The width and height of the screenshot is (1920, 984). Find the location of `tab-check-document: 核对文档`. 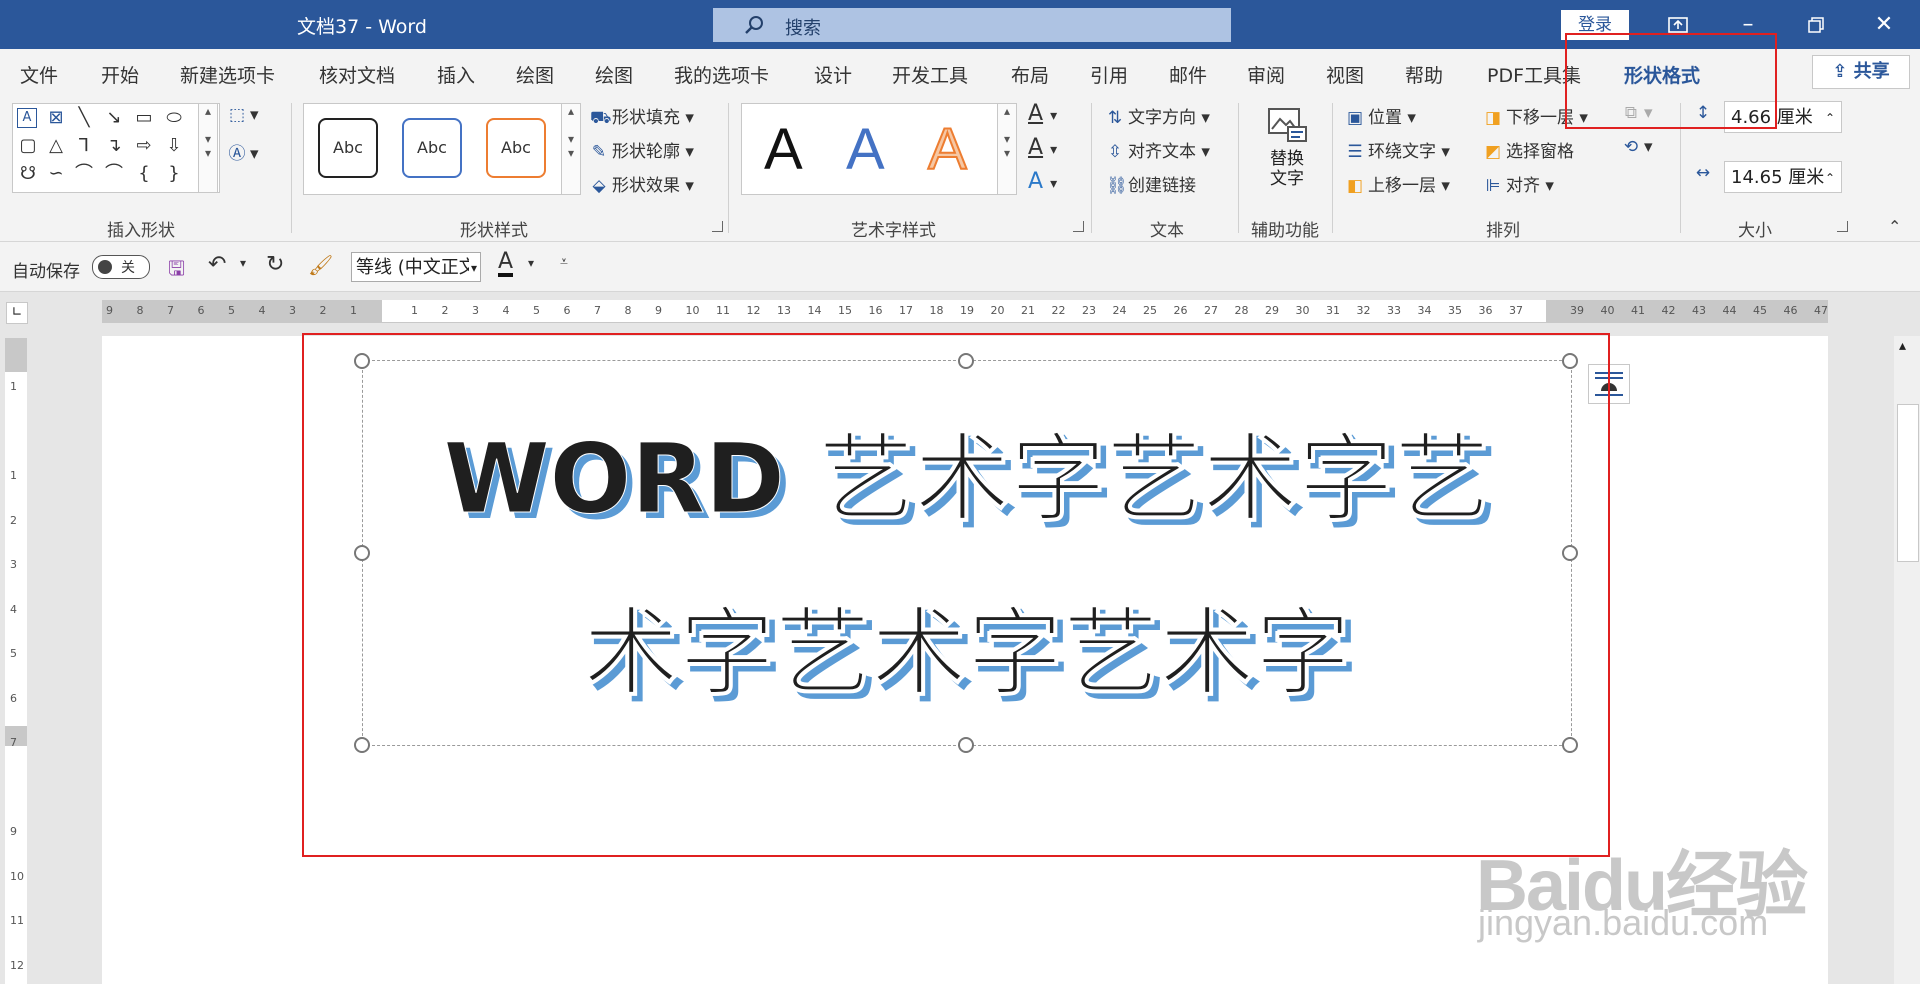

tab-check-document: 核对文档 is located at coordinates (357, 74).